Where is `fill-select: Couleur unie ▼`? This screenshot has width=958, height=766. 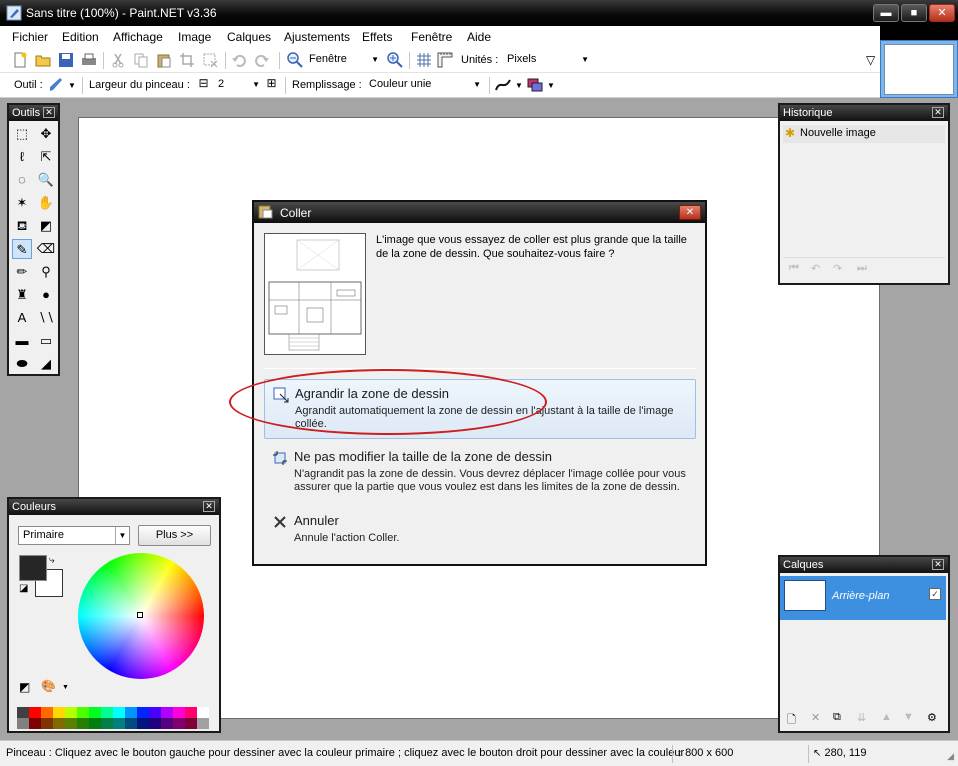 fill-select: Couleur unie ▼ is located at coordinates (425, 85).